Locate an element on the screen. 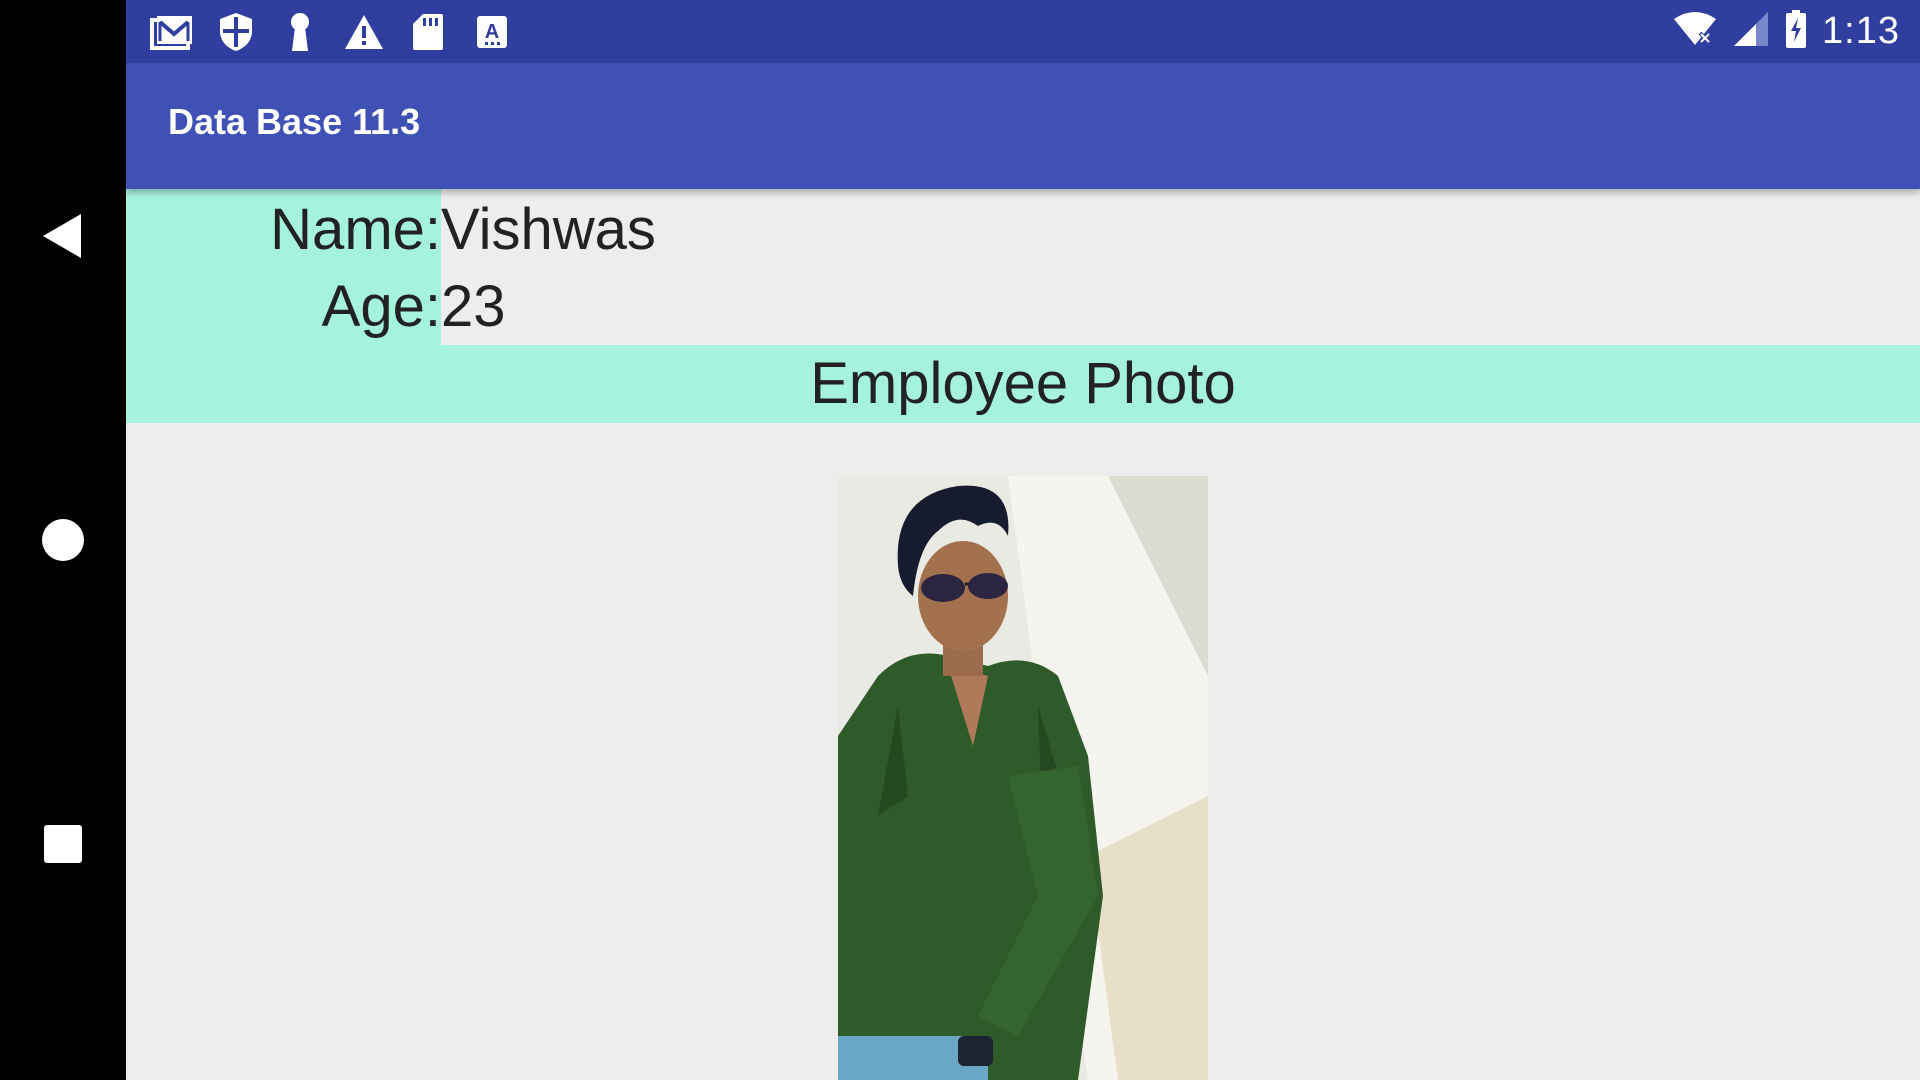  back-button is located at coordinates (63, 236).